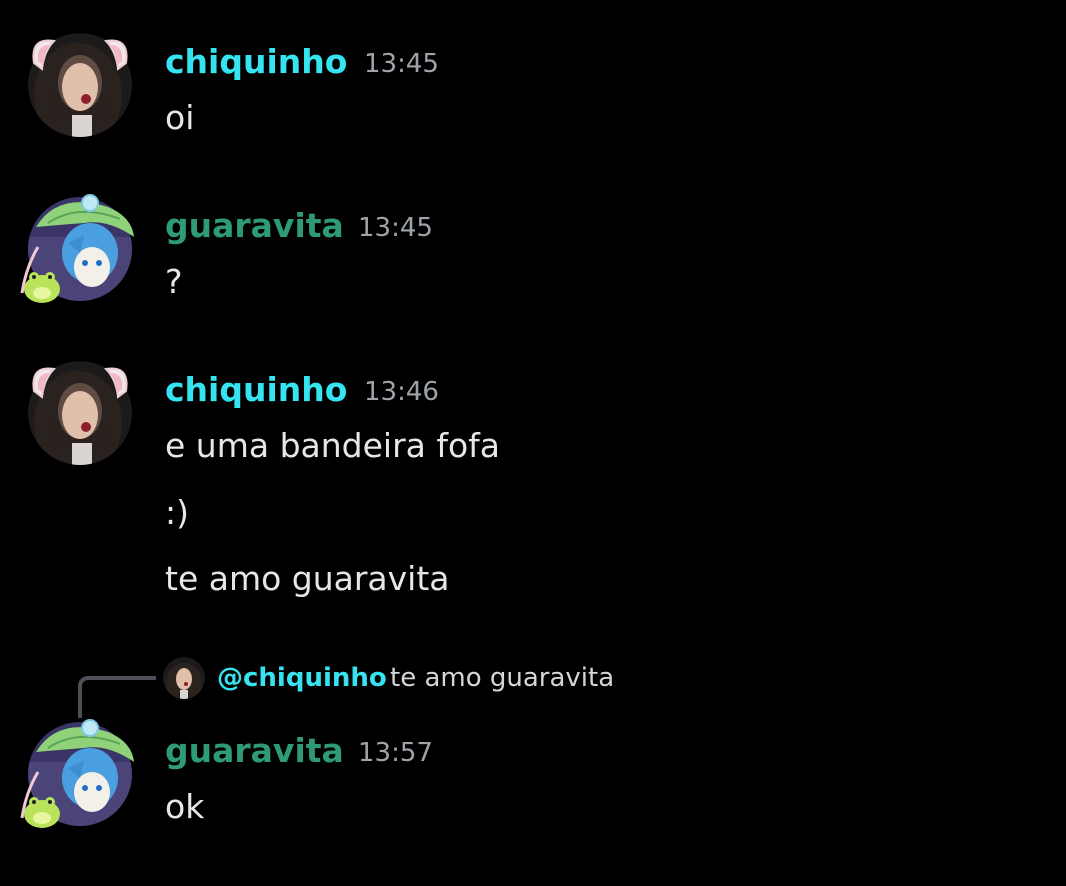  I want to click on timestamp: 13:57, so click(395, 753).